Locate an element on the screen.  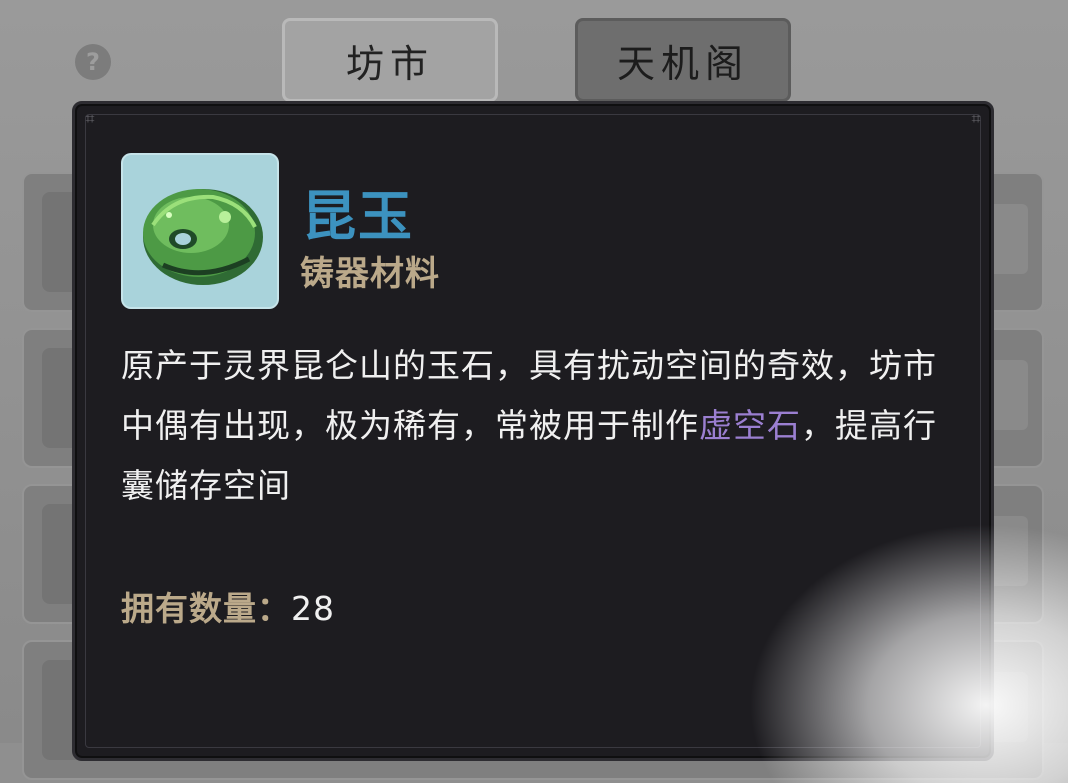
owned-quantity: 拥有数量：28 is located at coordinates (228, 606).